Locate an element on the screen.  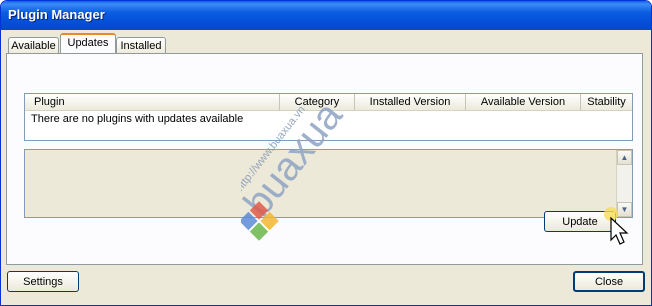
settings-button: Settings is located at coordinates (43, 281).